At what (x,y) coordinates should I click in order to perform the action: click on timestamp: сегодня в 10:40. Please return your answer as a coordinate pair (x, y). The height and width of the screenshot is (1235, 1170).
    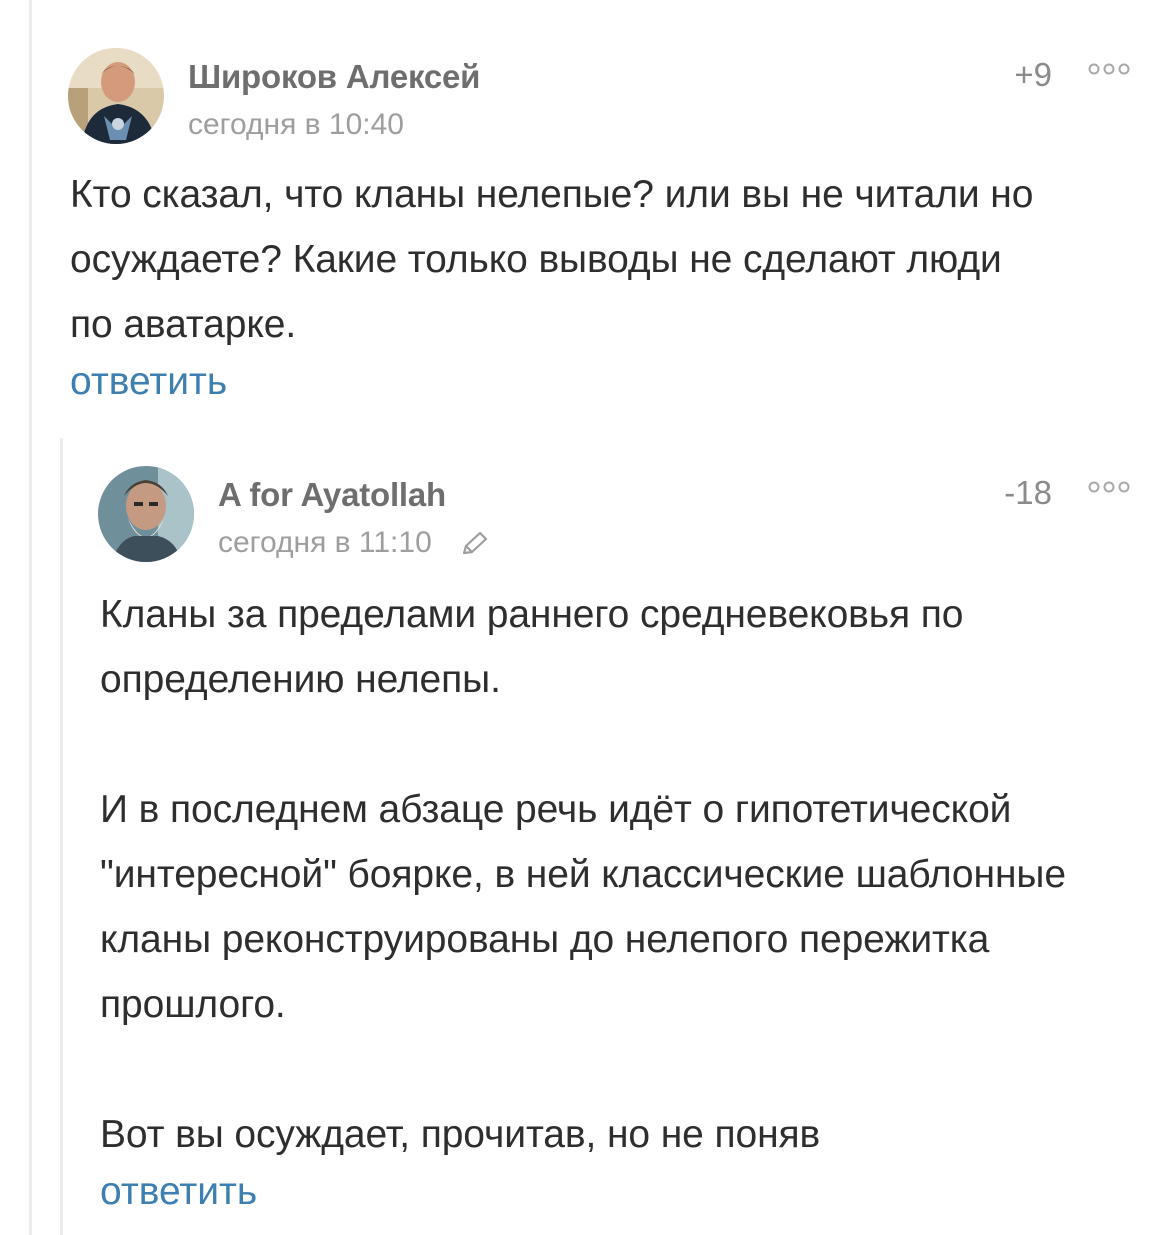
    Looking at the image, I should click on (296, 124).